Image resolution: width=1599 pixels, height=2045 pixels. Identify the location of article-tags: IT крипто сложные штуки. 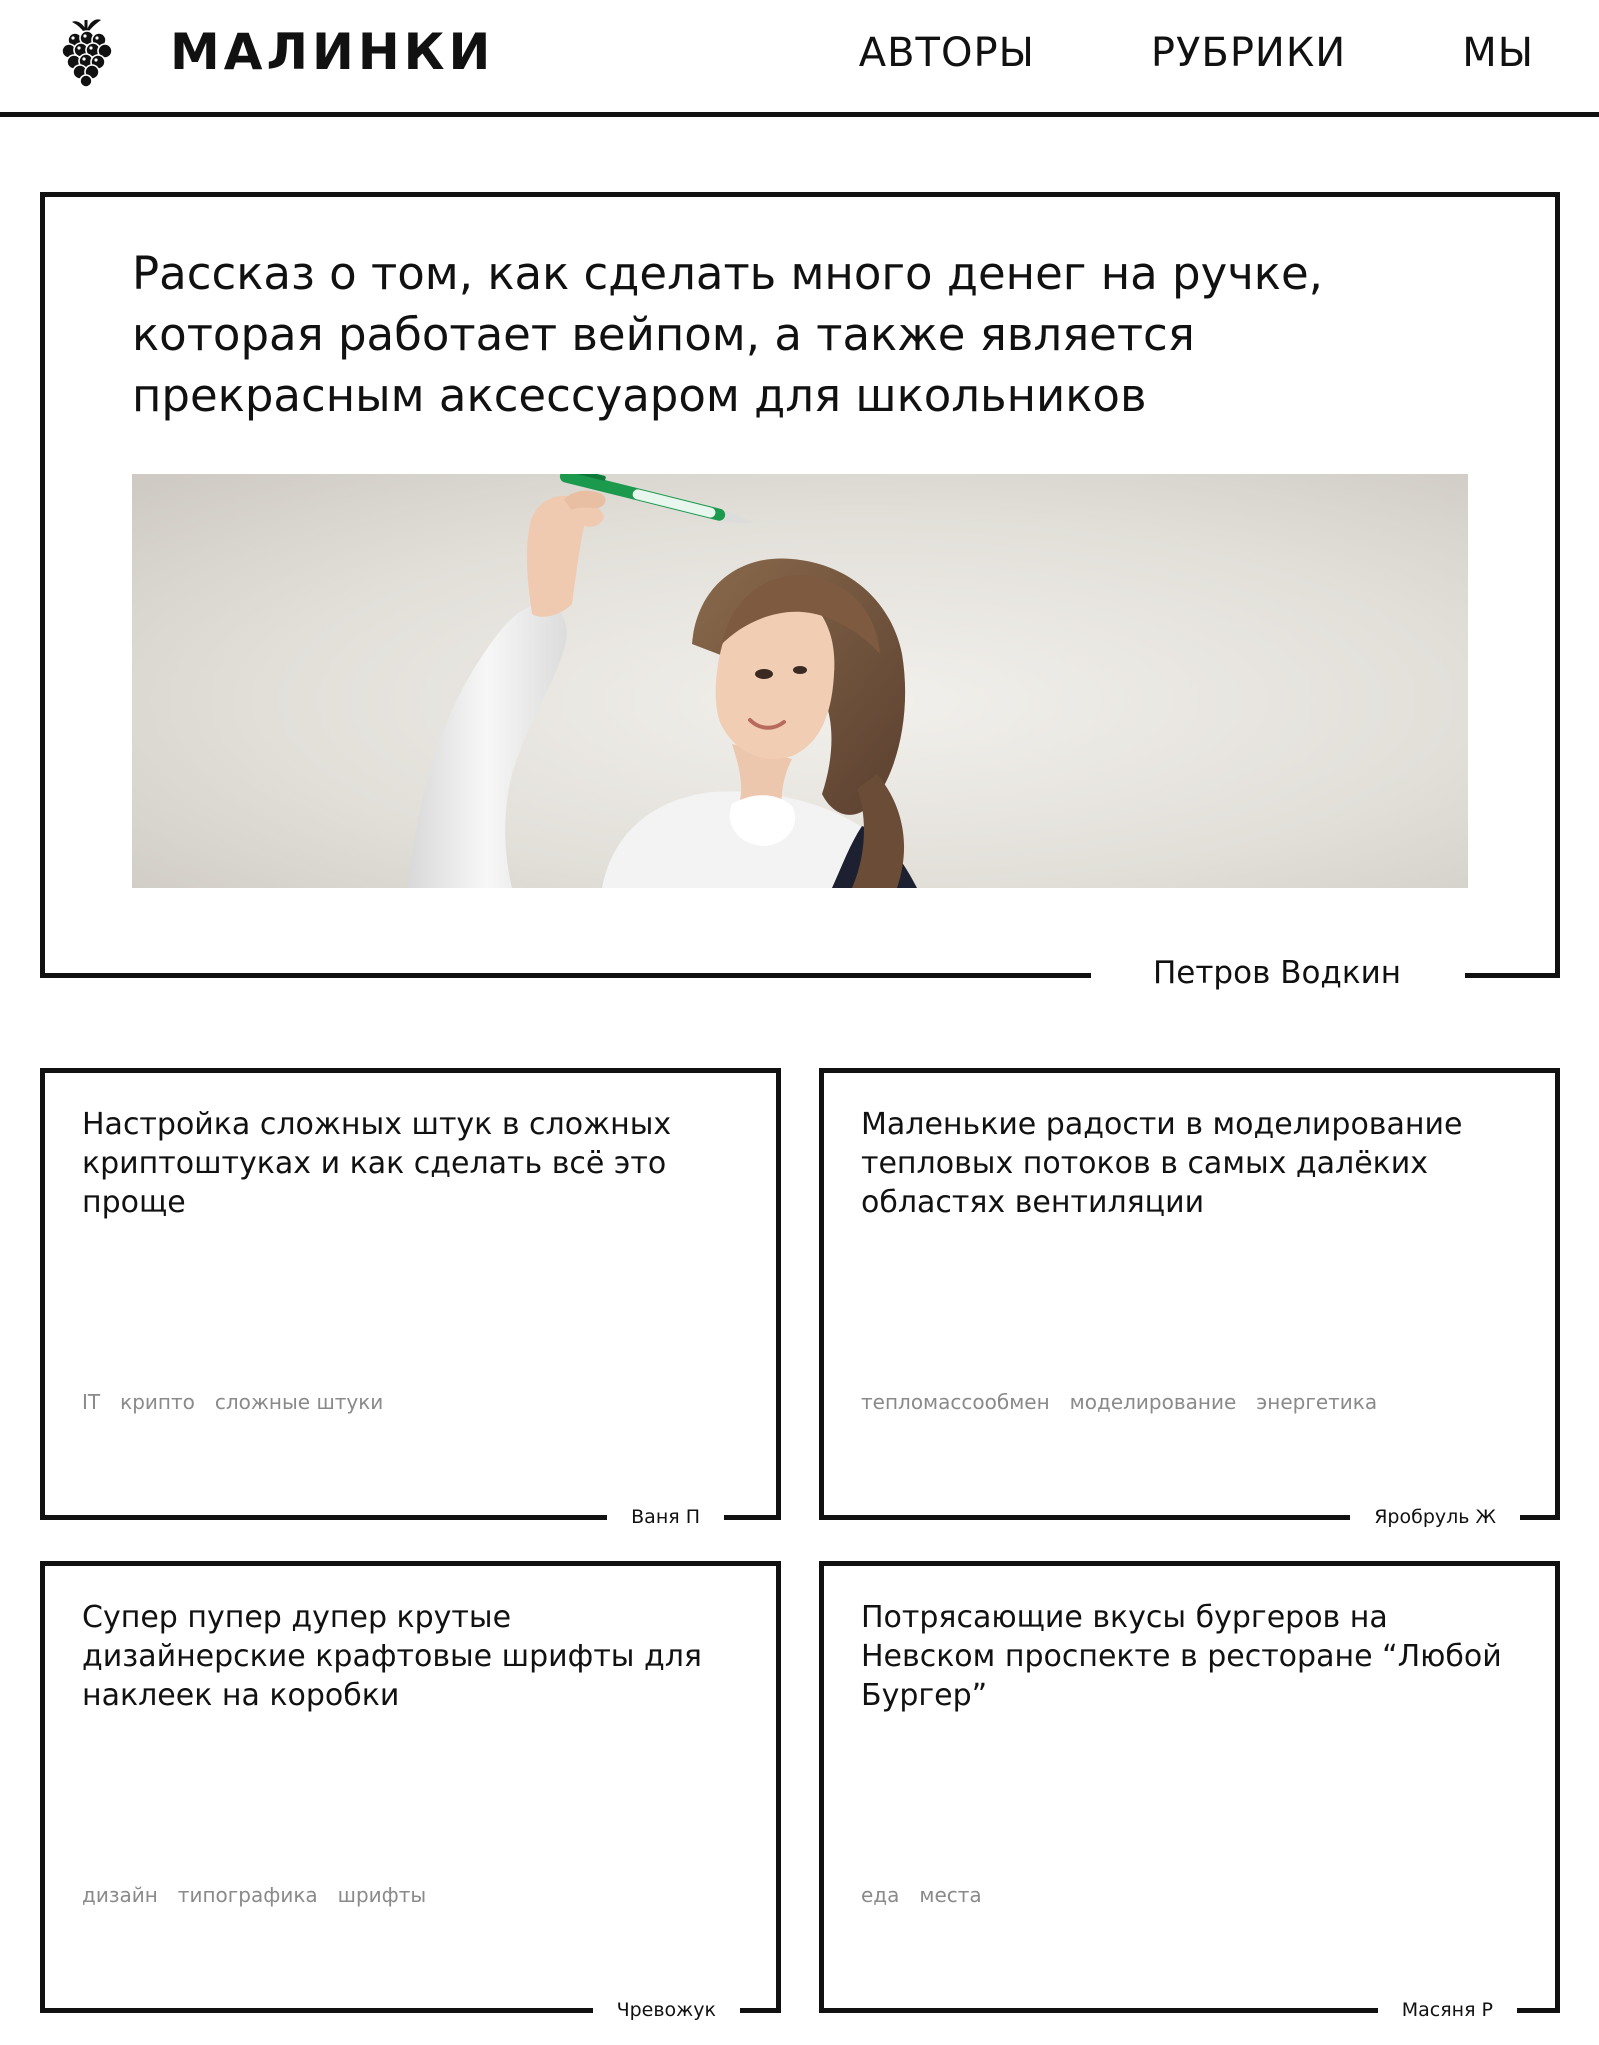
(232, 1402).